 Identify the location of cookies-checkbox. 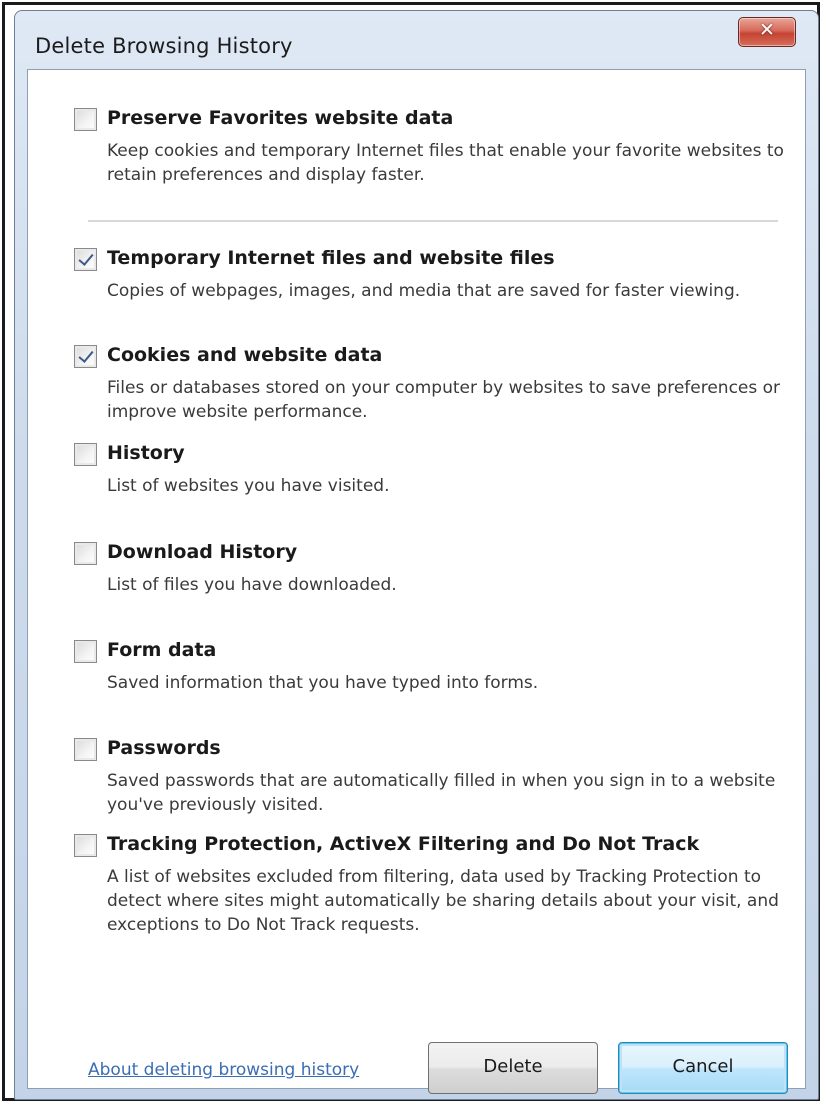
(85, 356).